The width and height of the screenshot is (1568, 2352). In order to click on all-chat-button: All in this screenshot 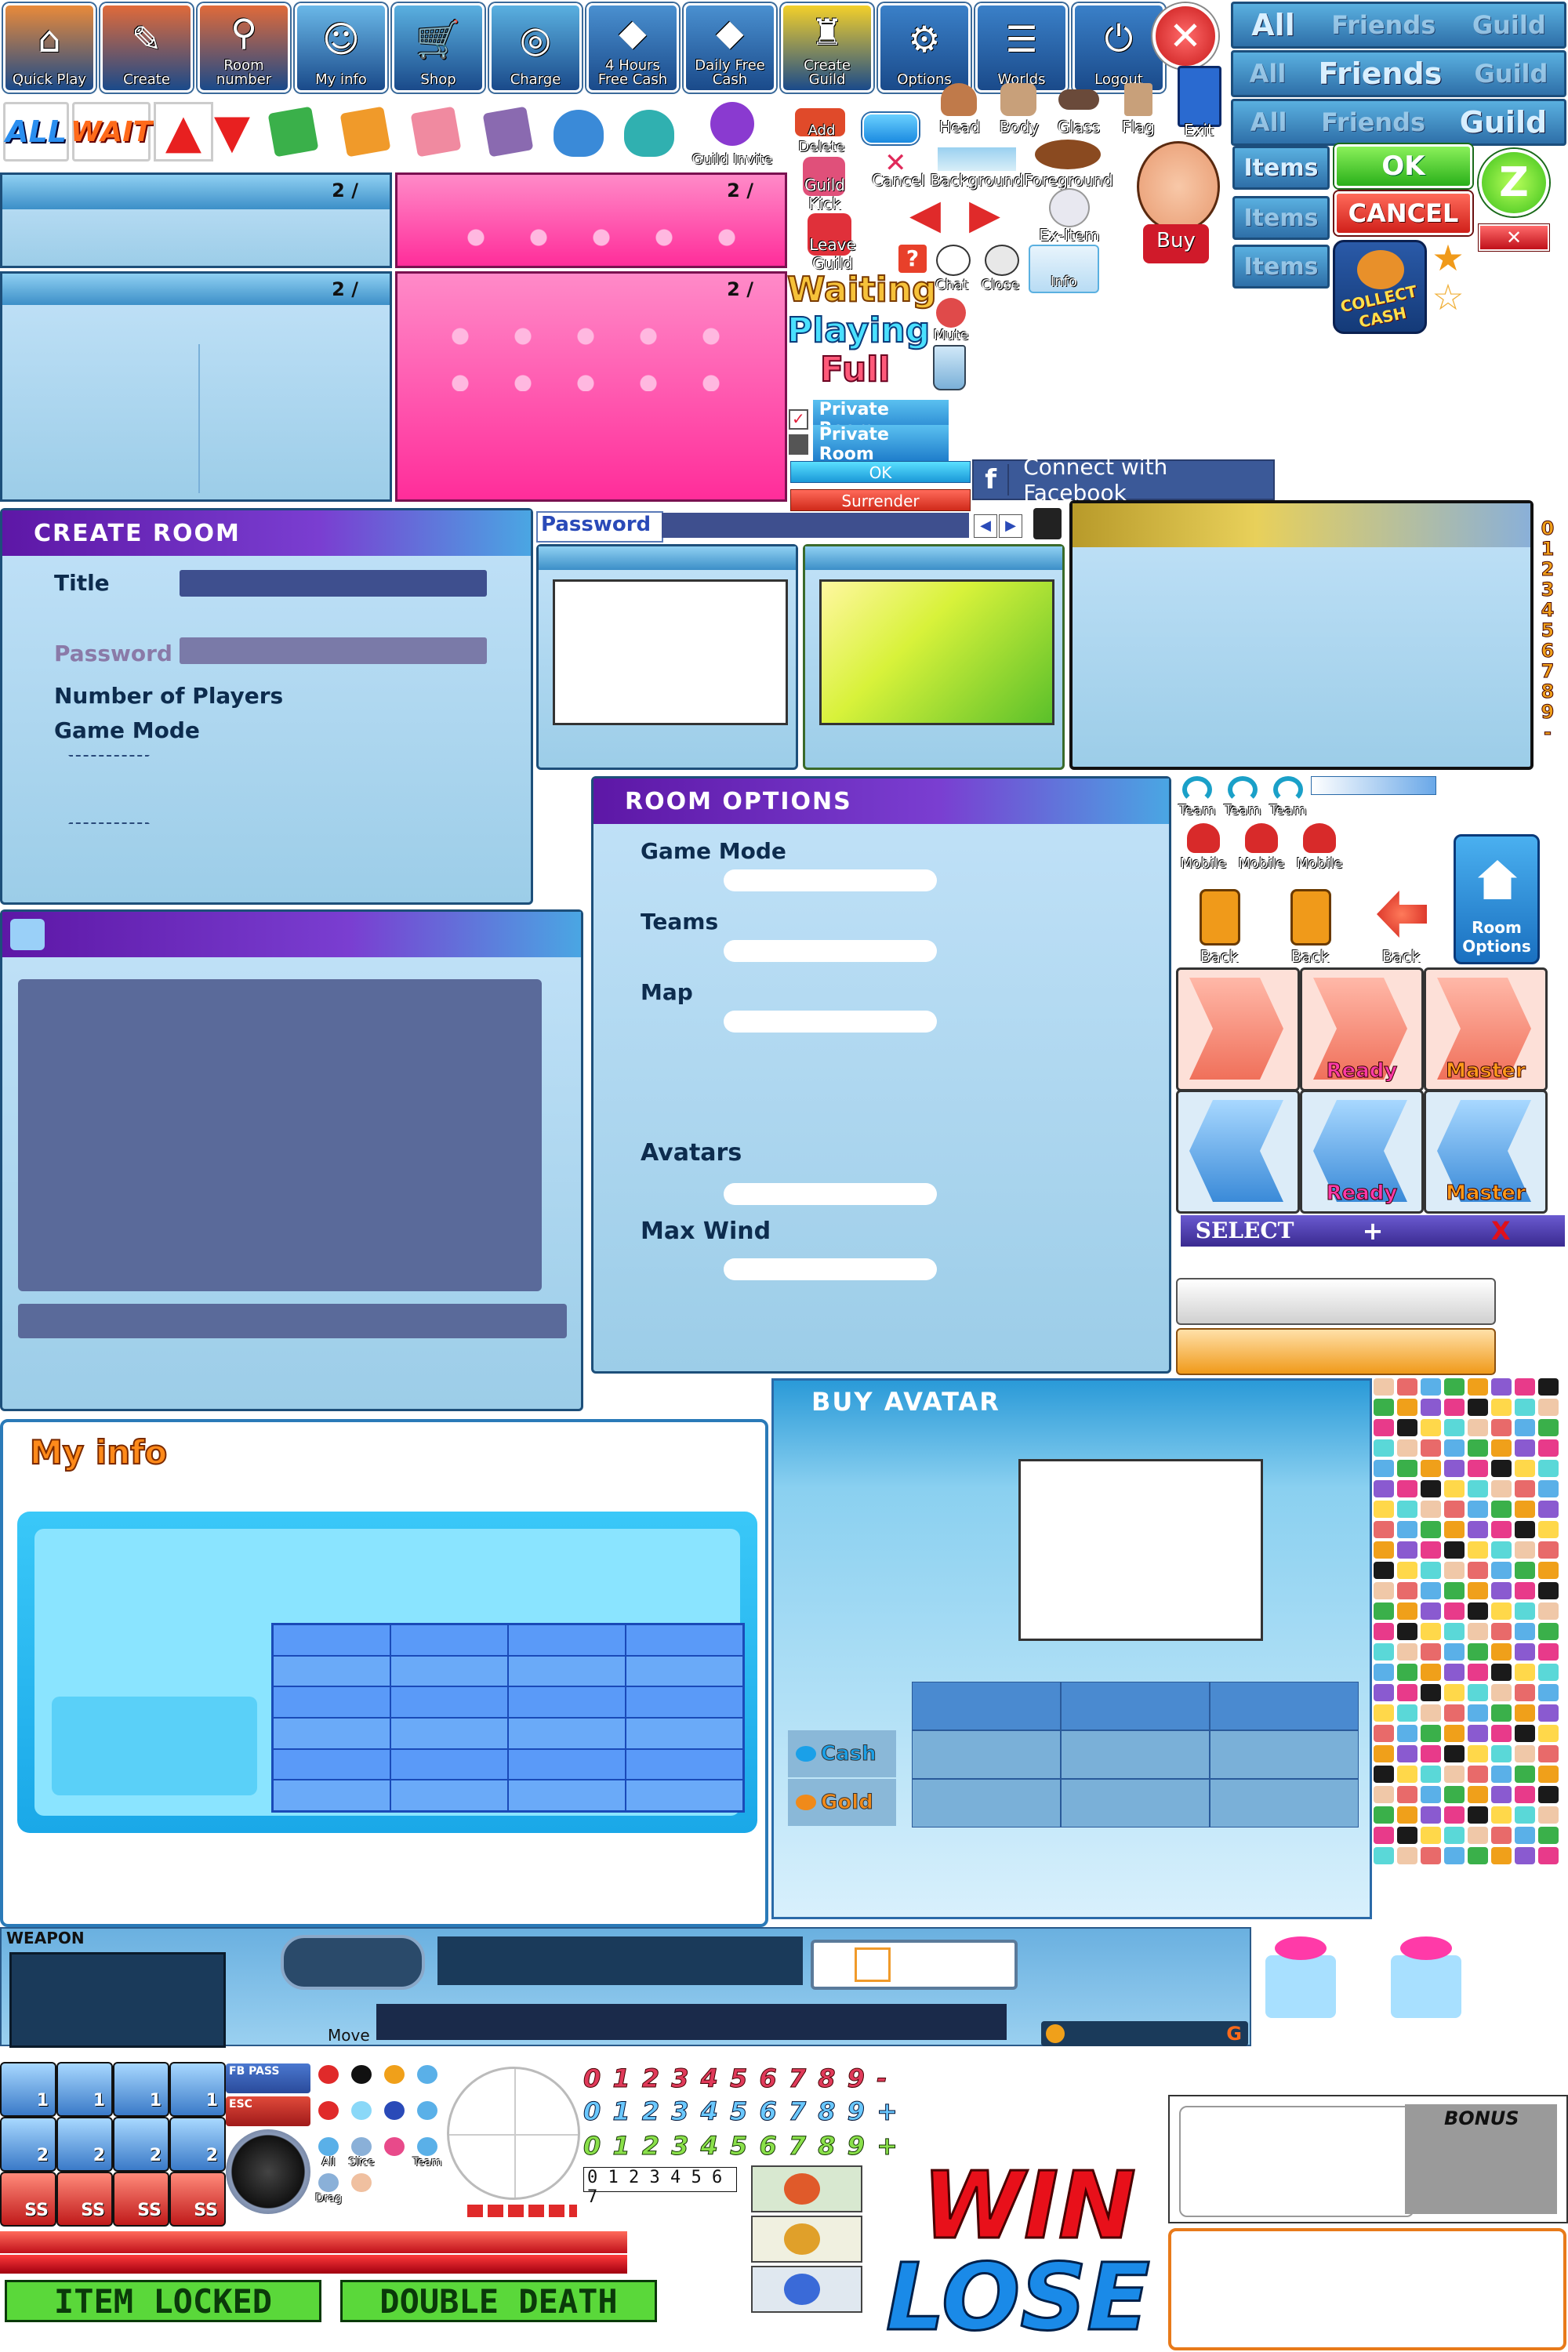, I will do `click(328, 2152)`.